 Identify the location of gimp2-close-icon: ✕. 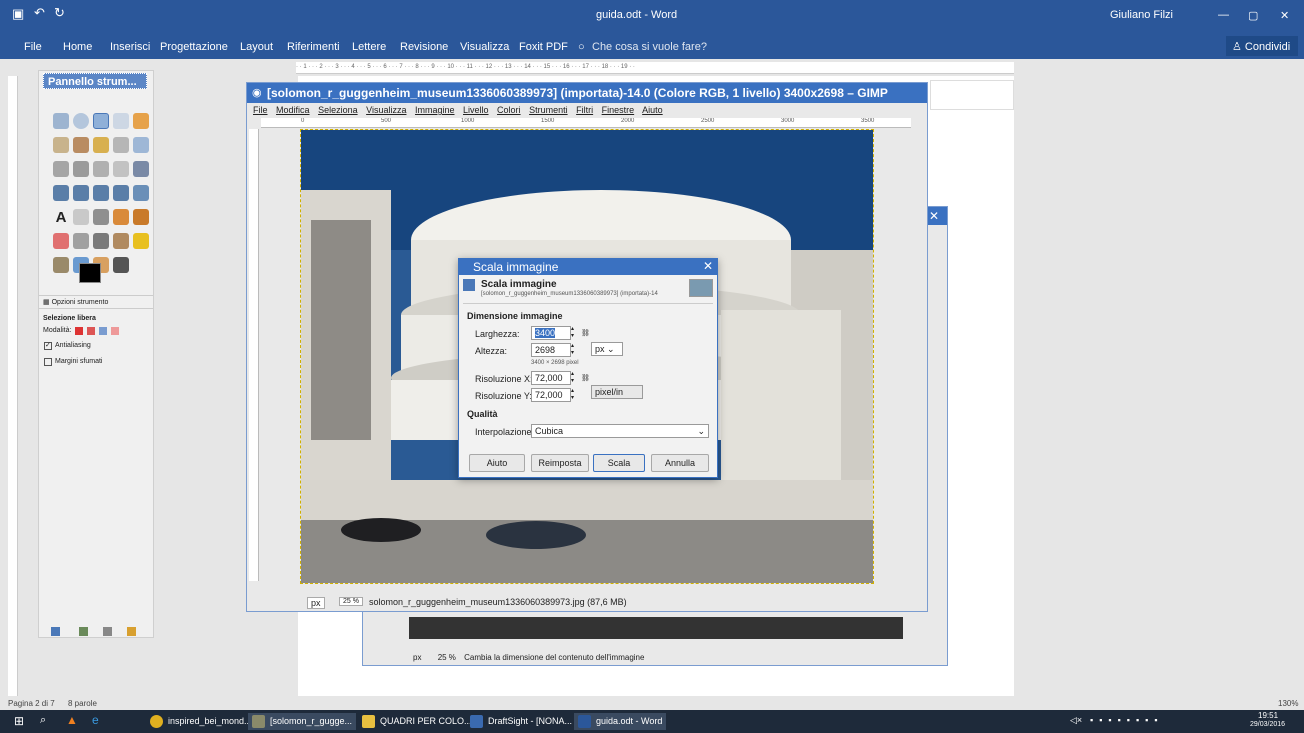
(934, 216).